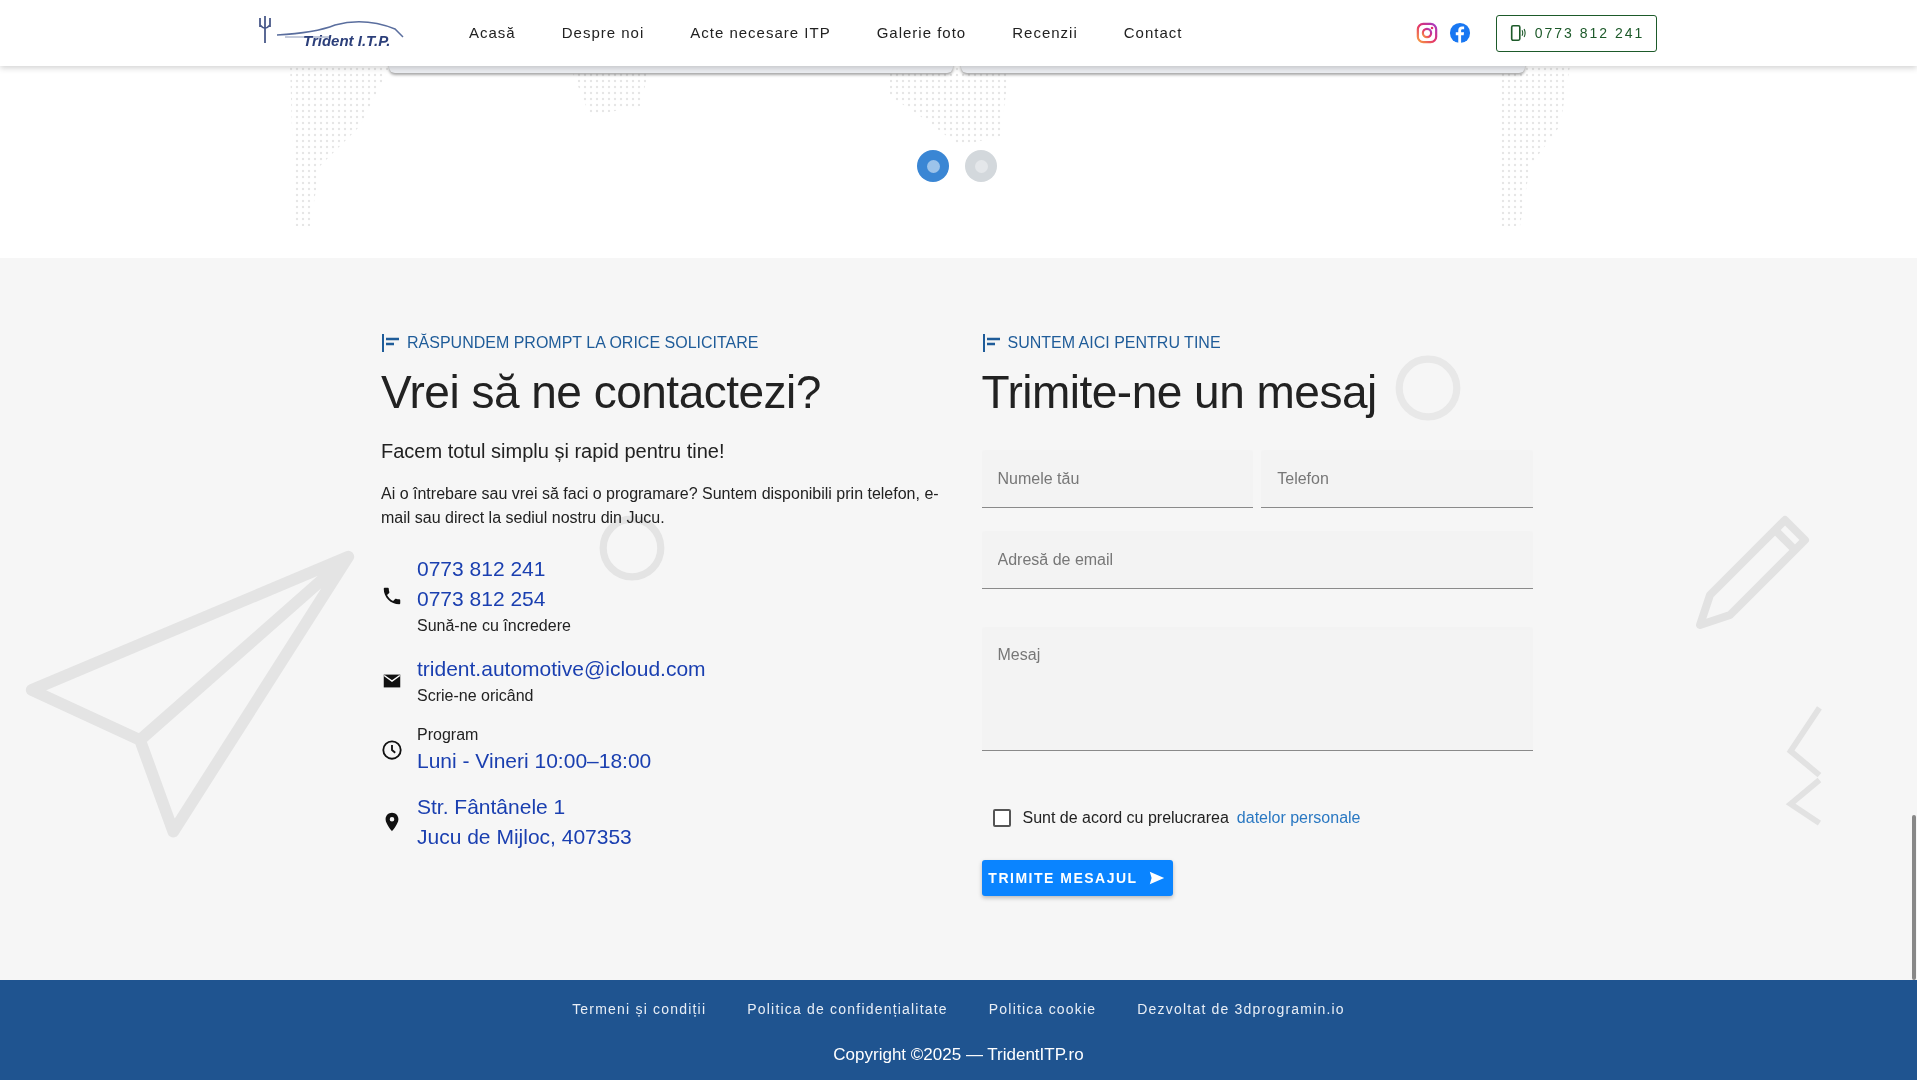 The height and width of the screenshot is (1080, 1917). Describe the element at coordinates (1042, 1009) in the screenshot. I see `footer-link: Politica cookie` at that location.